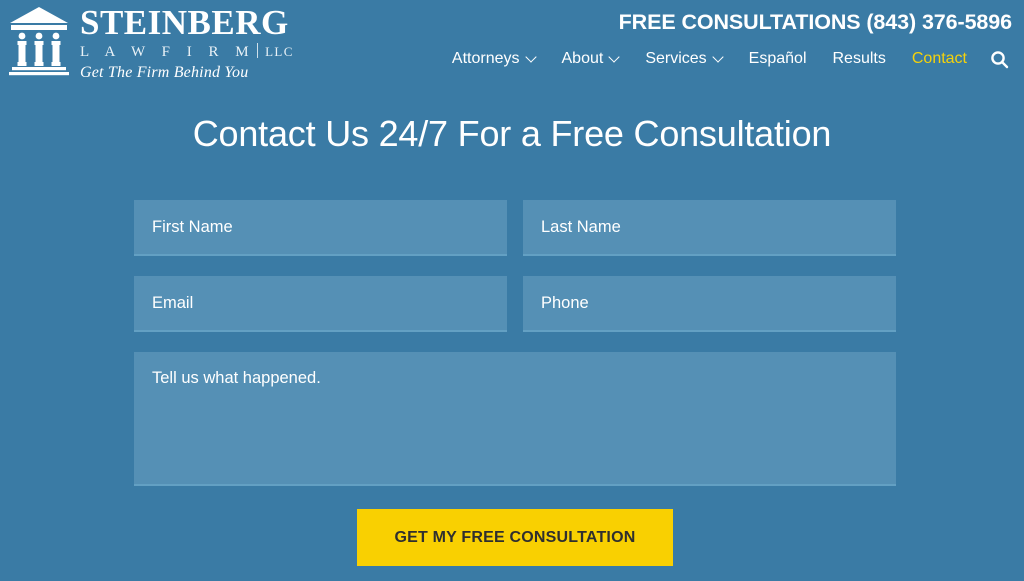 Image resolution: width=1024 pixels, height=581 pixels. Describe the element at coordinates (39, 40) in the screenshot. I see `courthouse-columns-icon` at that location.